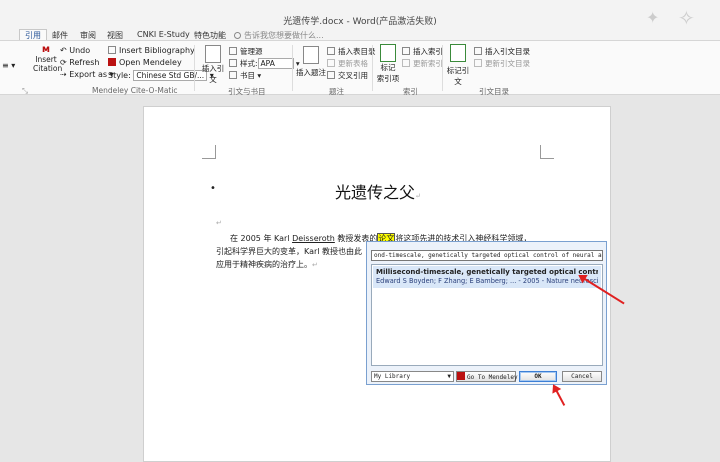  I want to click on cross-reference-button: 交叉引用, so click(347, 75).